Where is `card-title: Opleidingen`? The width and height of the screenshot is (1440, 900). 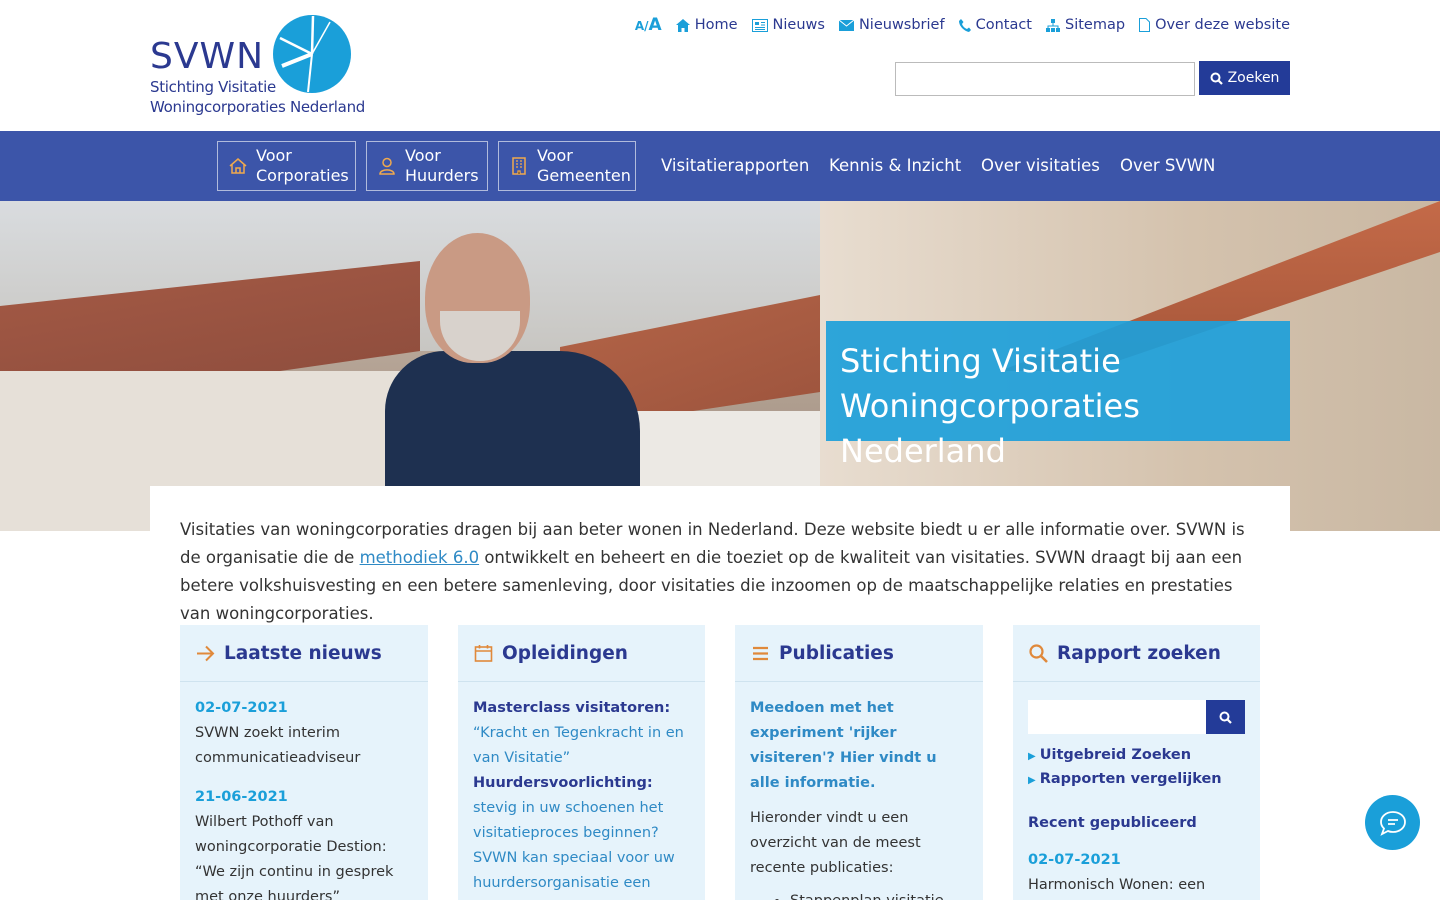
card-title: Opleidingen is located at coordinates (565, 653).